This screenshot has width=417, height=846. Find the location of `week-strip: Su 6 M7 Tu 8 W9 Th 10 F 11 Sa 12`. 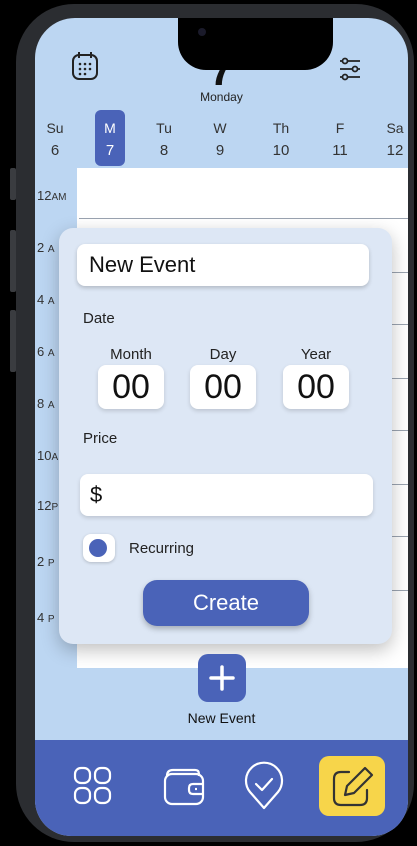

week-strip: Su 6 M7 Tu 8 W9 Th 10 F 11 Sa 12 is located at coordinates (221, 138).